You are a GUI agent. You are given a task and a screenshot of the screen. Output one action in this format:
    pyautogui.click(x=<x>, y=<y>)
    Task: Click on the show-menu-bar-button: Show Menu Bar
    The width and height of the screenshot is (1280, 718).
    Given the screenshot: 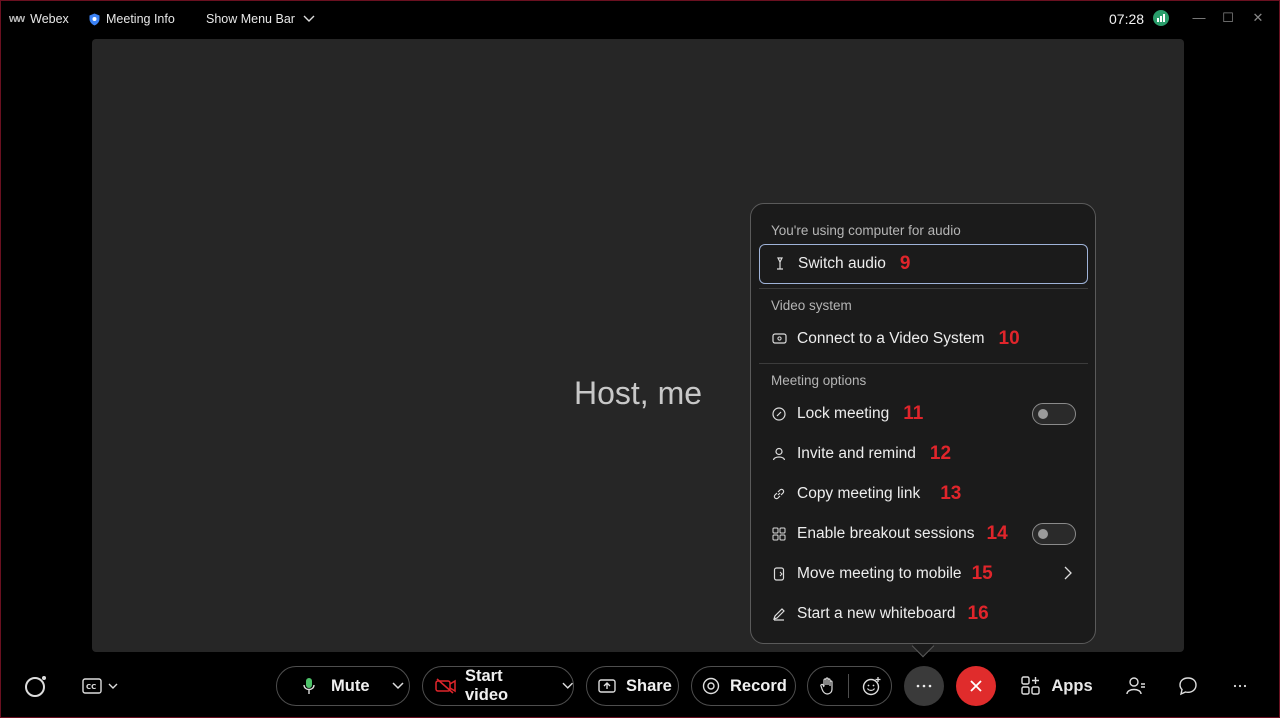 What is the action you would take?
    pyautogui.click(x=260, y=19)
    